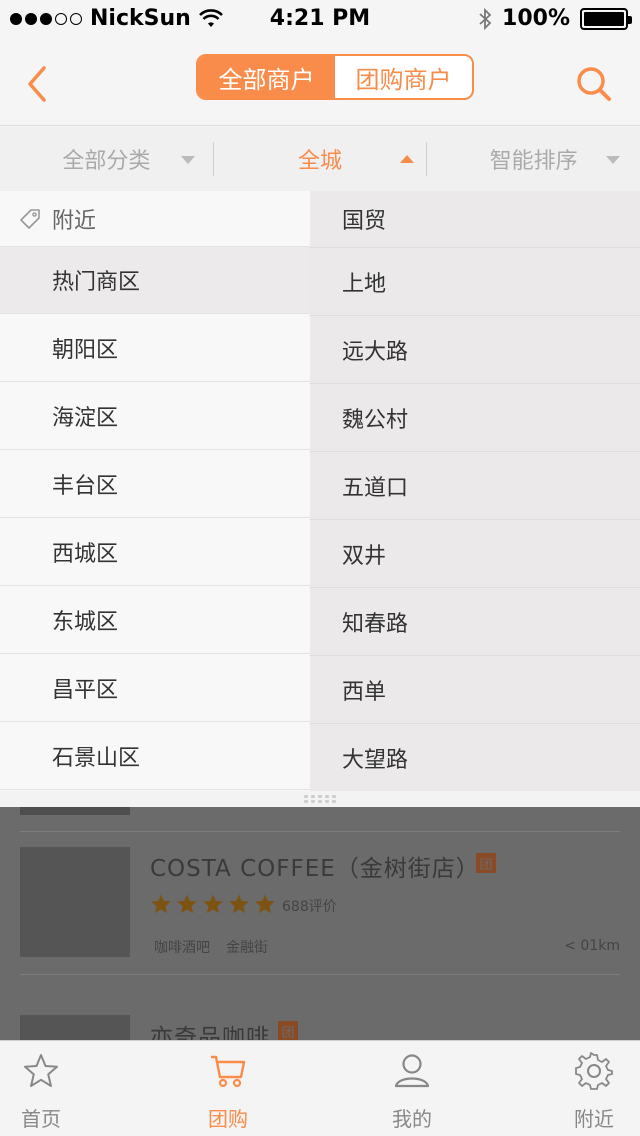 This screenshot has height=1136, width=640. What do you see at coordinates (594, 1119) in the screenshot?
I see `tab-nearby-label: 附近` at bounding box center [594, 1119].